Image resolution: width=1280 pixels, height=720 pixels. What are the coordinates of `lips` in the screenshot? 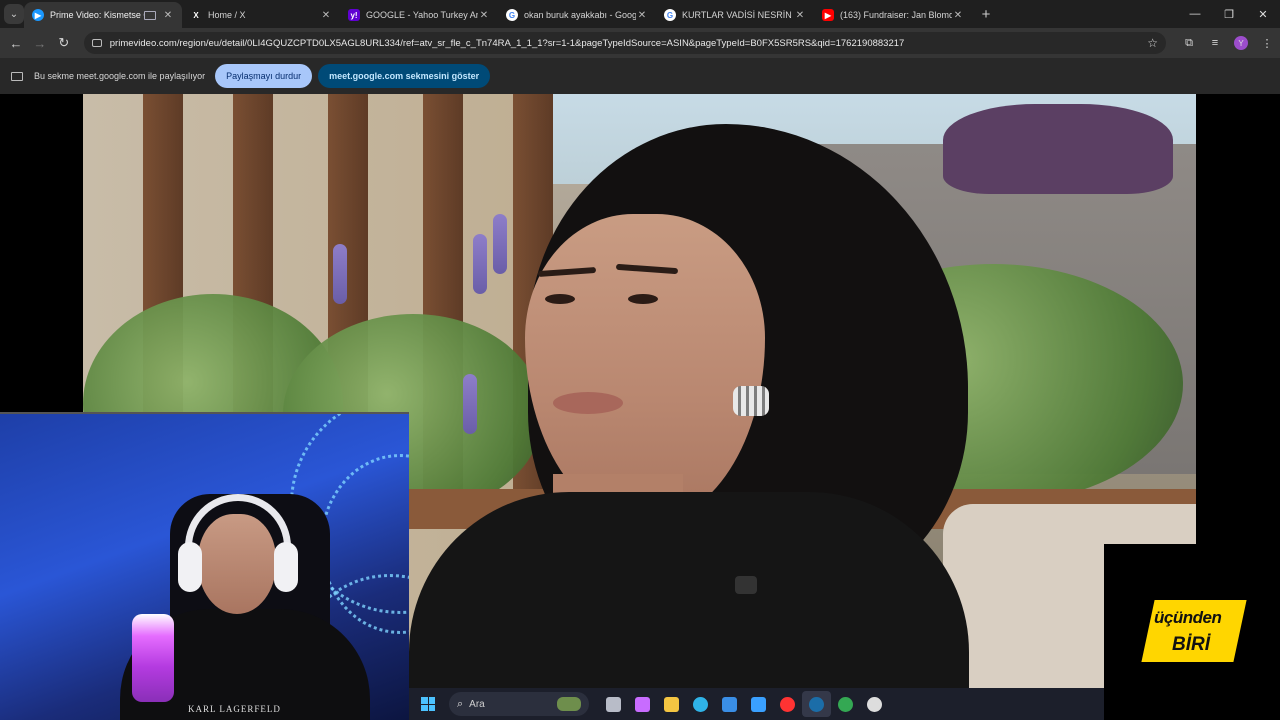 It's located at (588, 403).